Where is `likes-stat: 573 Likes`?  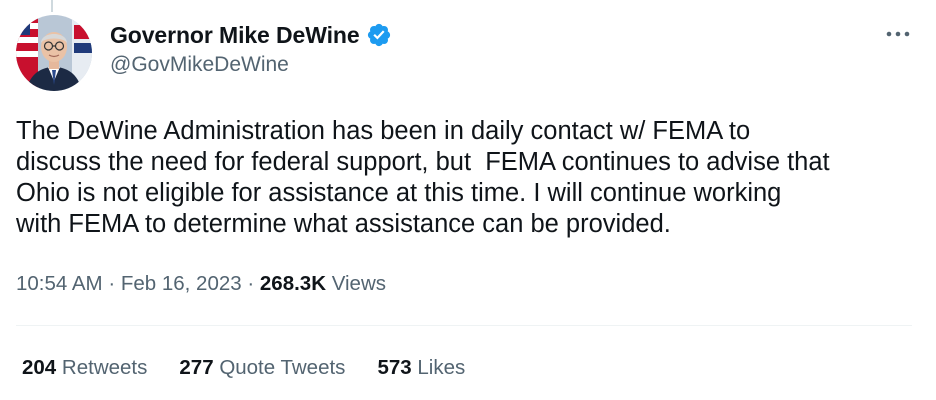
likes-stat: 573 Likes is located at coordinates (421, 368).